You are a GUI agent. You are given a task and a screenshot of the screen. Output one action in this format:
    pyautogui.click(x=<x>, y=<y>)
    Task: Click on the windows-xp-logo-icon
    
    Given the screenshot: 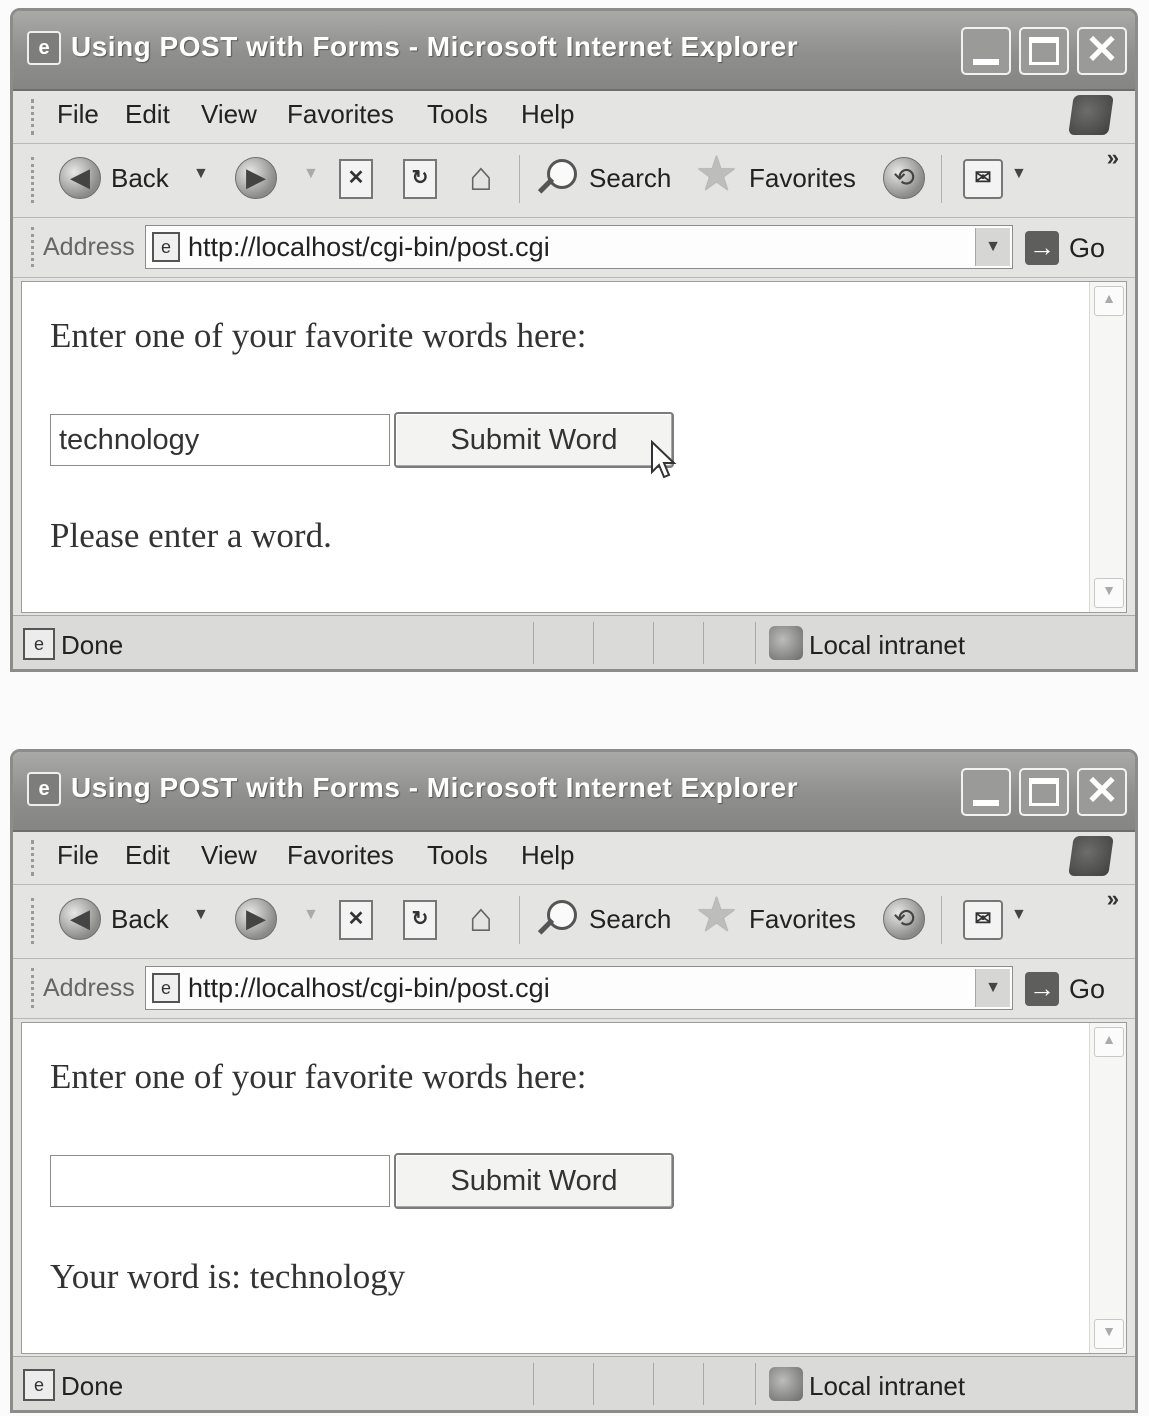 What is the action you would take?
    pyautogui.click(x=1091, y=856)
    